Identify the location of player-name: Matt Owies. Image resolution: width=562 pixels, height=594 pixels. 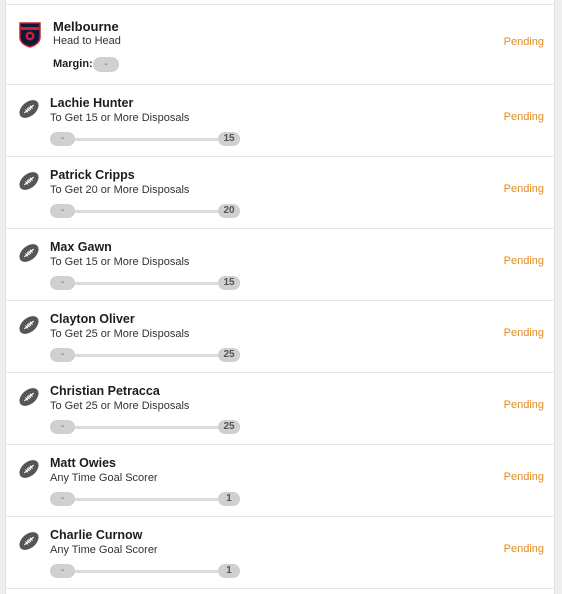
(83, 463).